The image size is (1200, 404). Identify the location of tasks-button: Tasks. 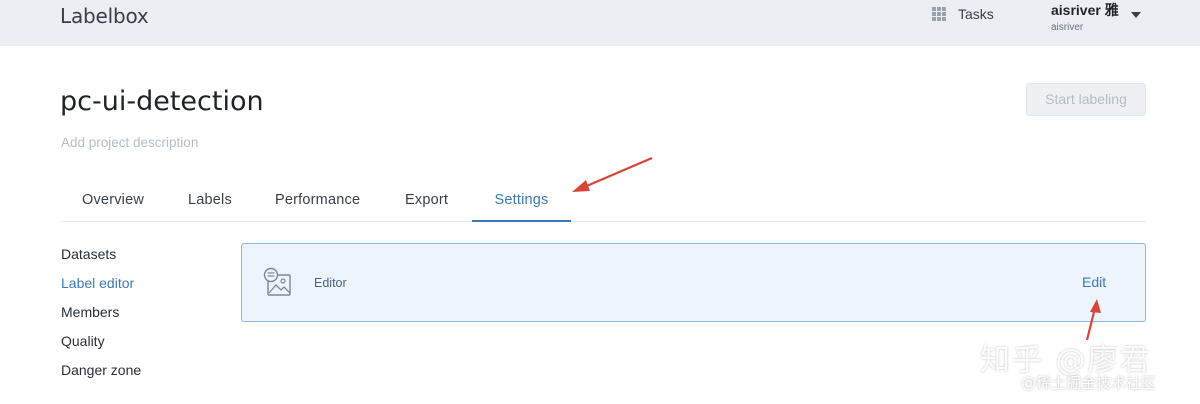
(963, 14).